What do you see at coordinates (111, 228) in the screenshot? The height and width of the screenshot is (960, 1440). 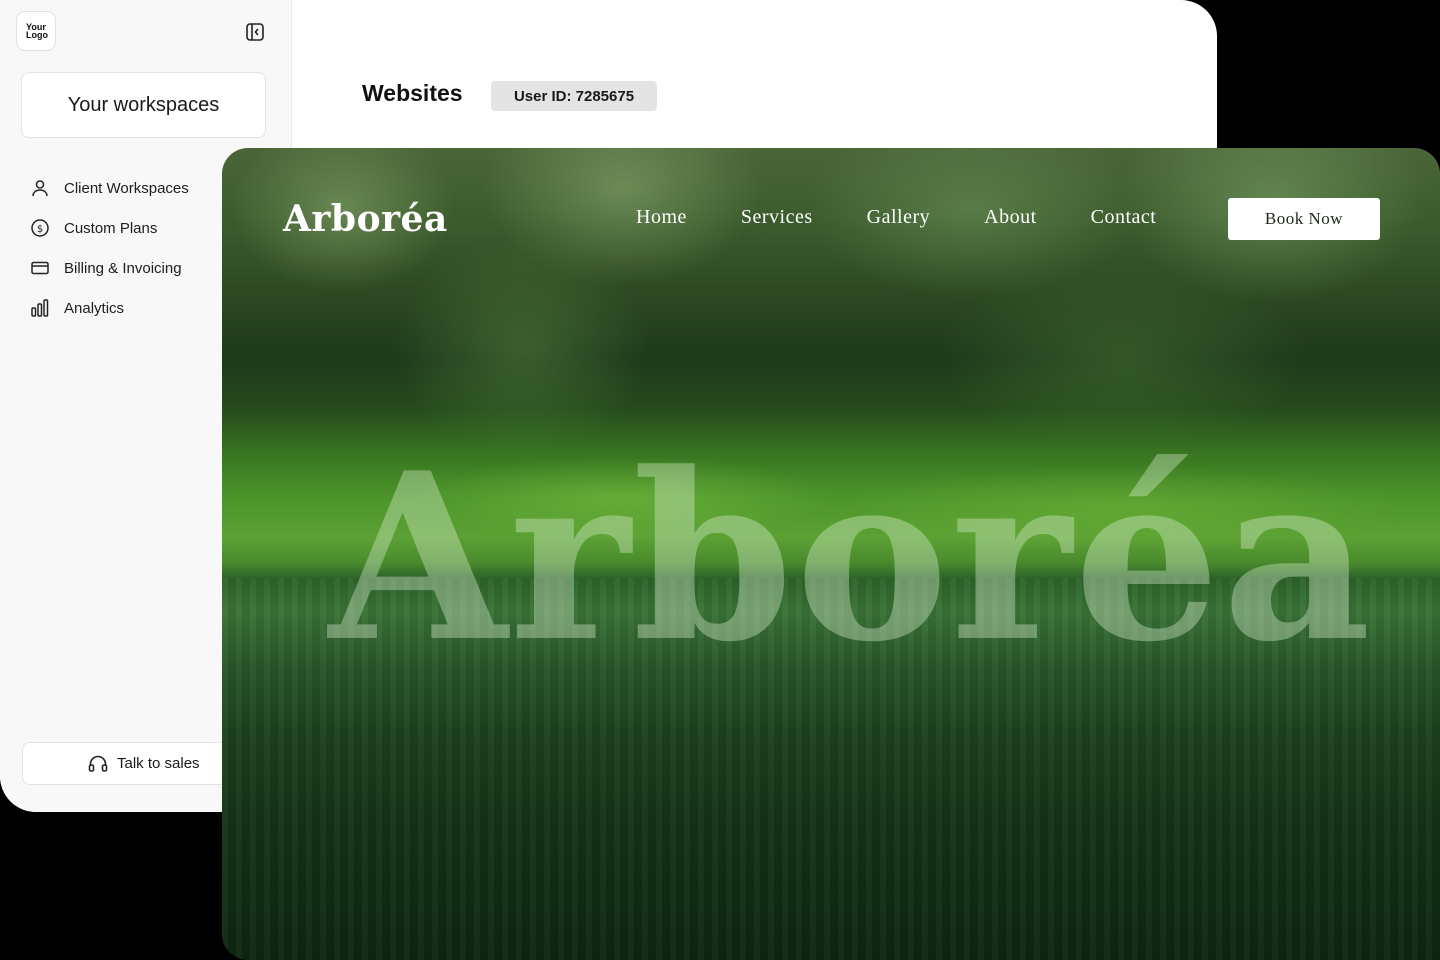 I see `sidebar-item-label: Custom Plans` at bounding box center [111, 228].